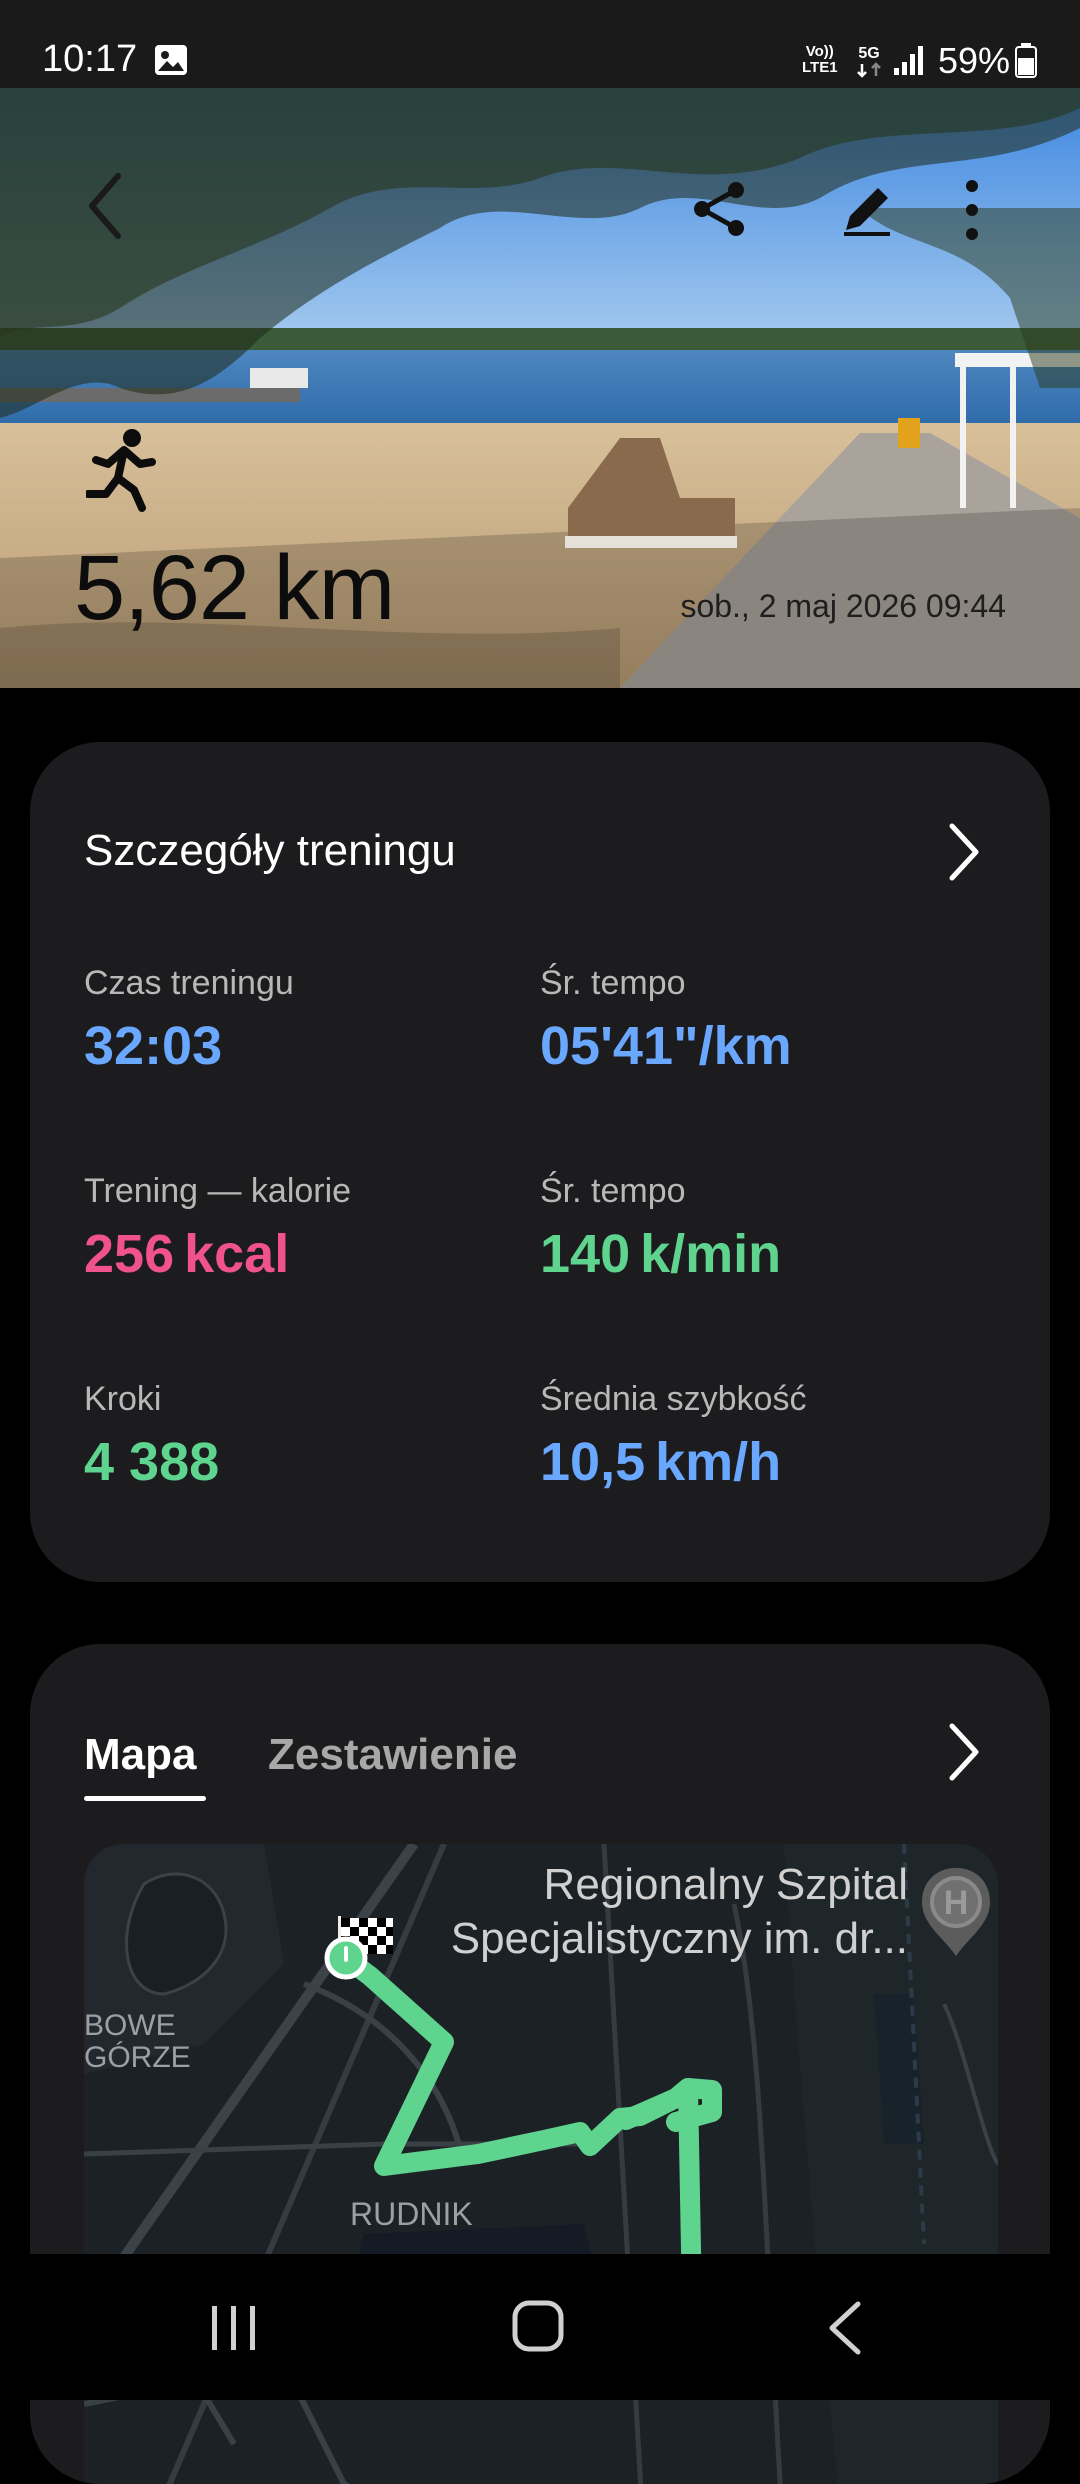  Describe the element at coordinates (140, 1755) in the screenshot. I see `tab-map: Mapa` at that location.